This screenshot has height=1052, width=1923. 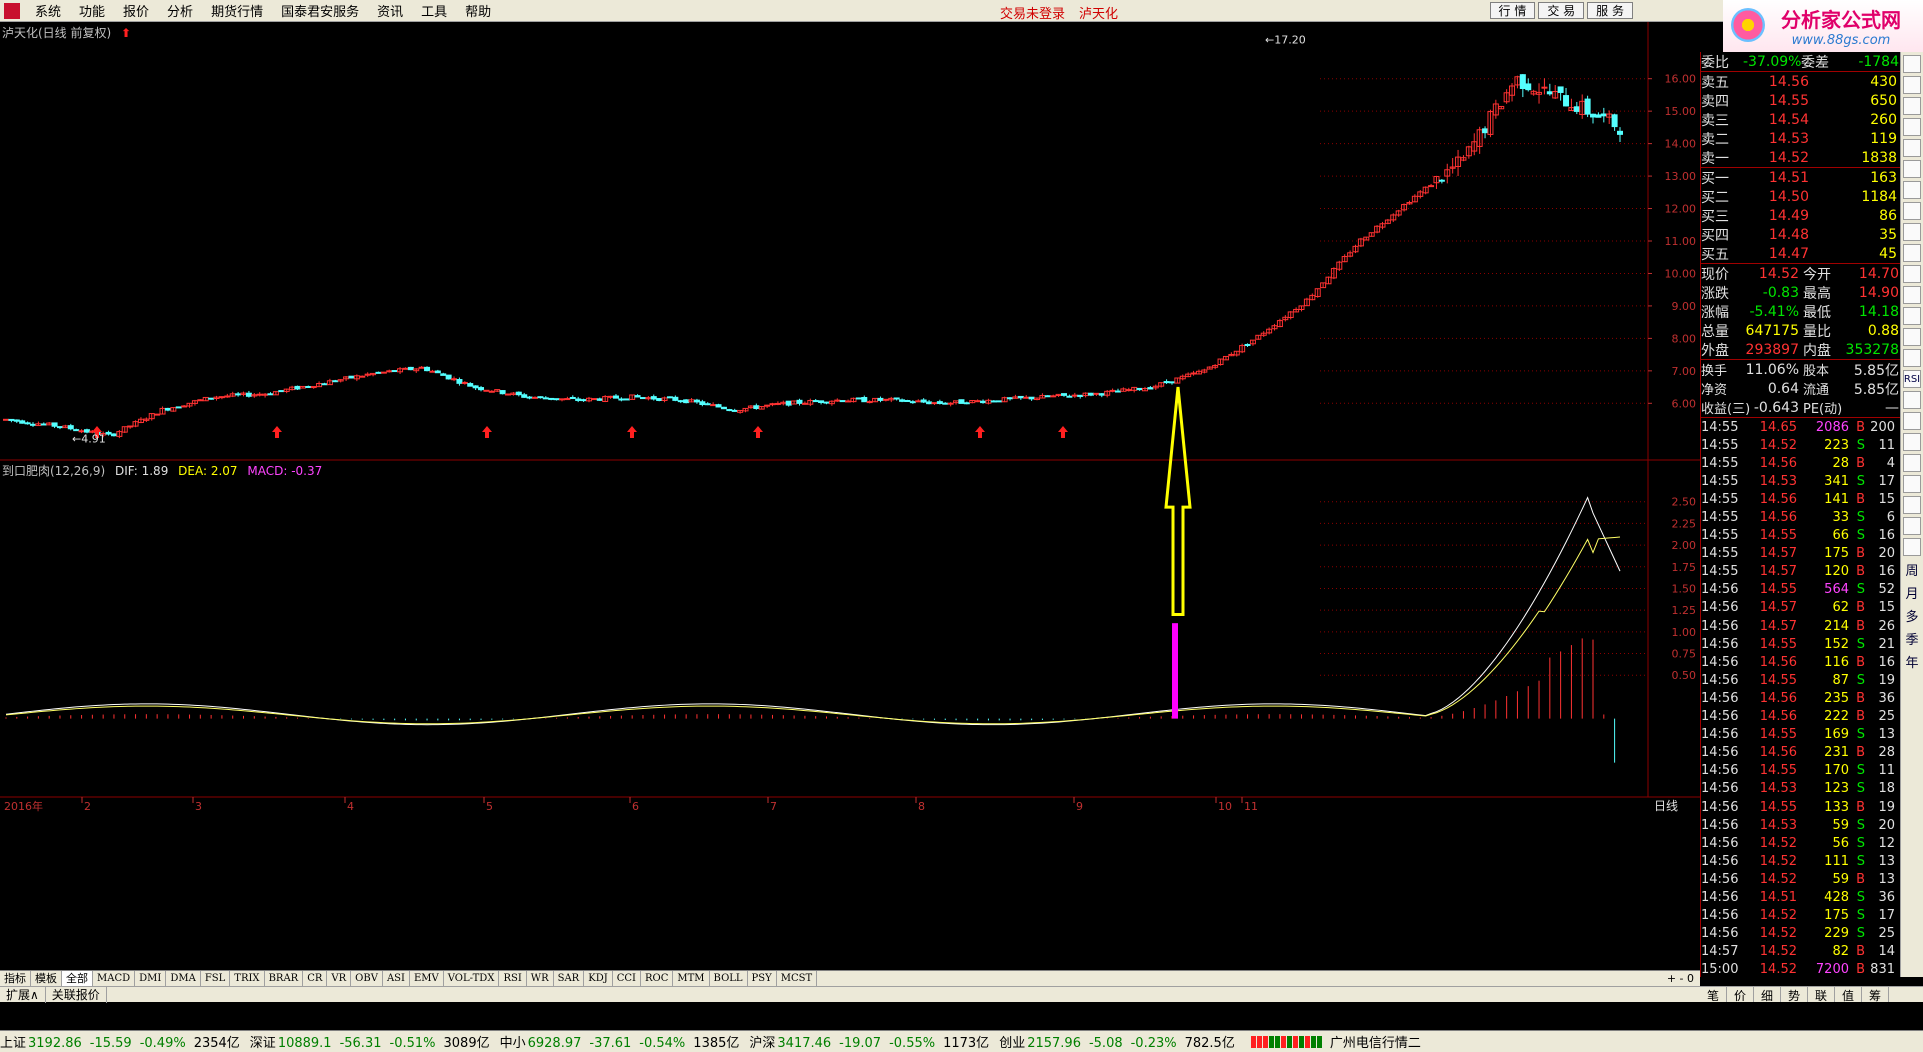 What do you see at coordinates (1800, 177) in the screenshot?
I see `order-book-row: 买一 14.51 163` at bounding box center [1800, 177].